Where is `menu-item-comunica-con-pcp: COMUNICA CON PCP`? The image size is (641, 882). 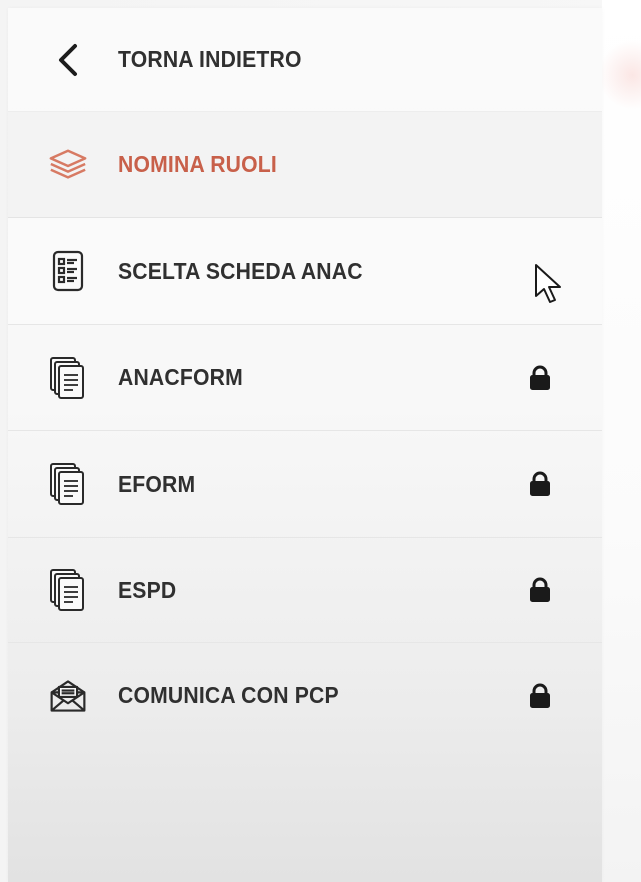
menu-item-comunica-con-pcp: COMUNICA CON PCP is located at coordinates (305, 695).